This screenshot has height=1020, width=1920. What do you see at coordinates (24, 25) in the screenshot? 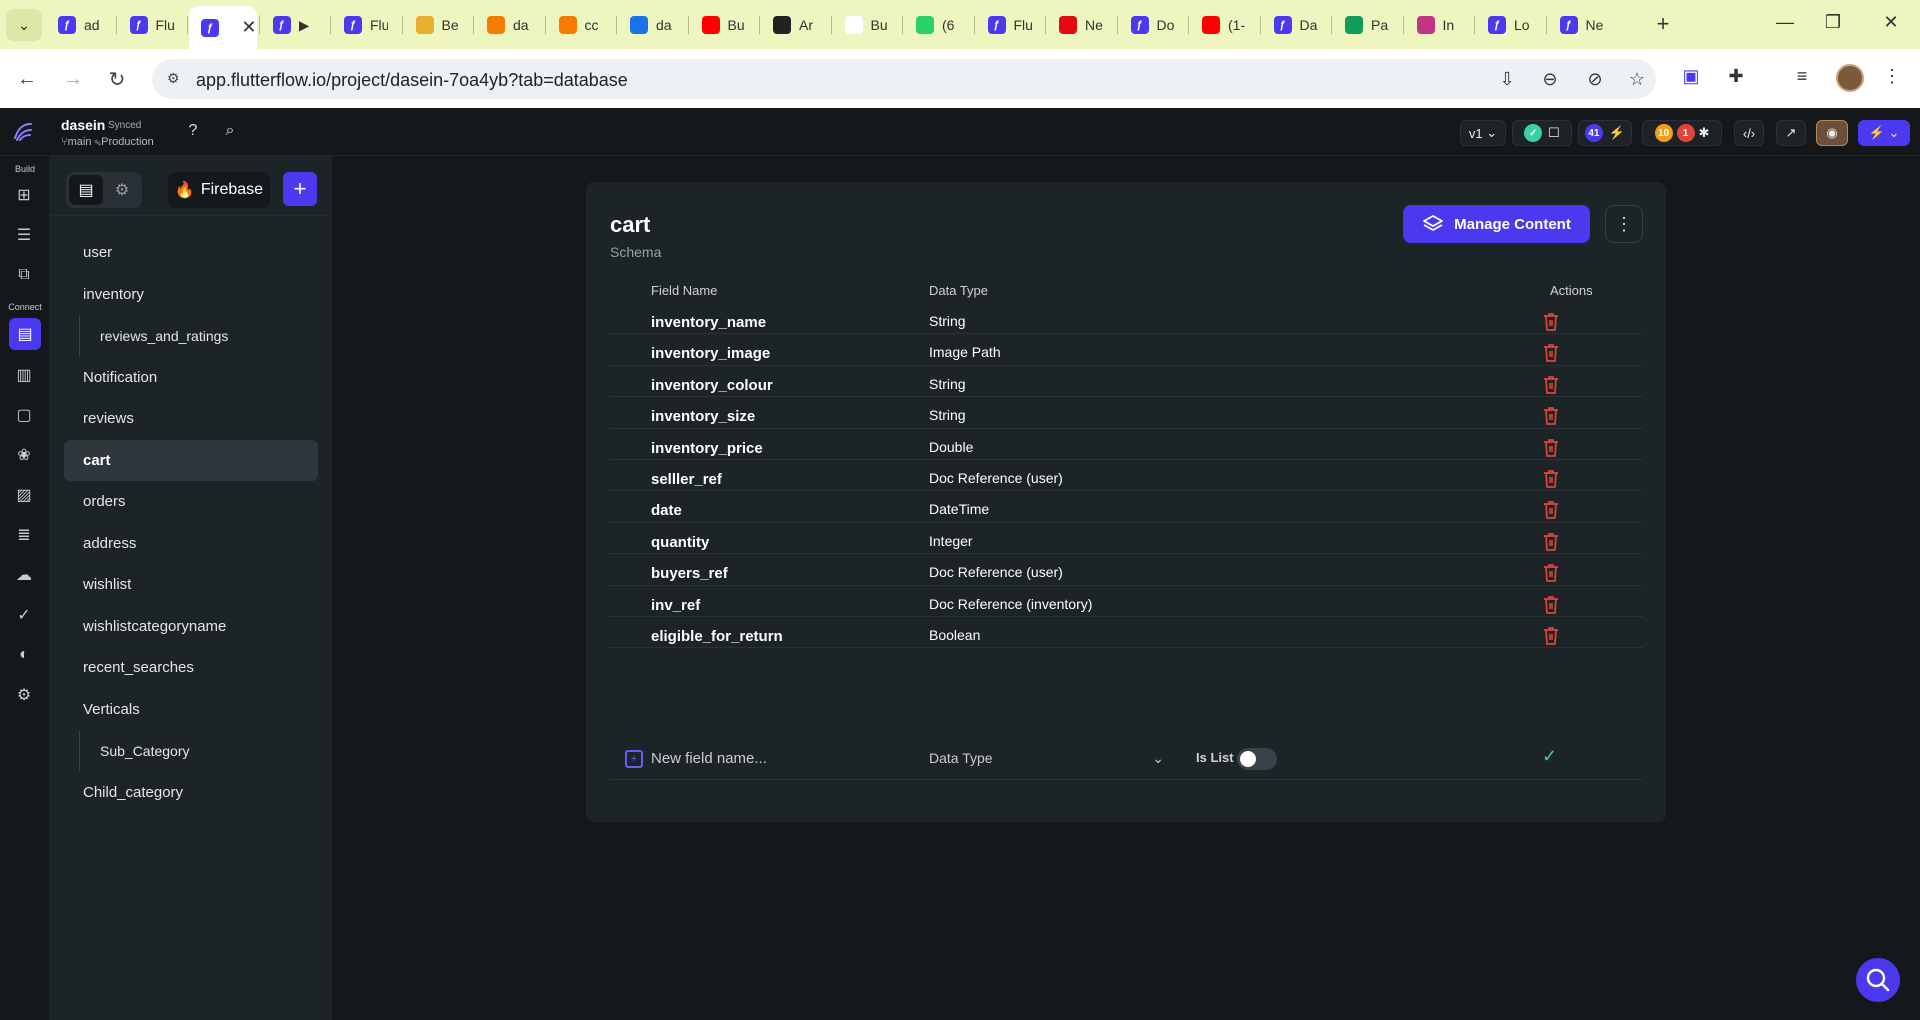
I see `tab-search-button: ⌄` at bounding box center [24, 25].